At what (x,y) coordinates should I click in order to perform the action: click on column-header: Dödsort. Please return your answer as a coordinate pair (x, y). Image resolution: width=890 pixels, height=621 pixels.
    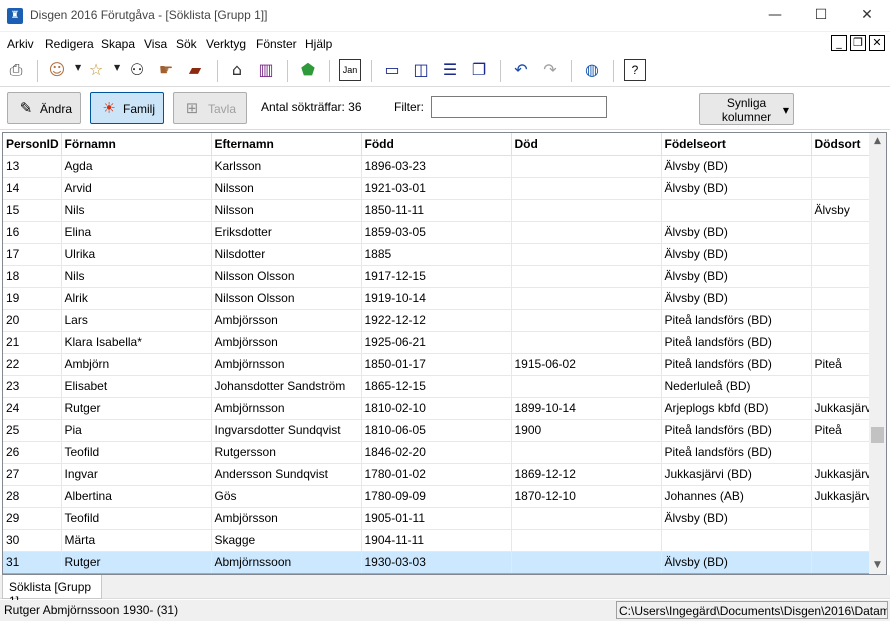
    Looking at the image, I should click on (841, 144).